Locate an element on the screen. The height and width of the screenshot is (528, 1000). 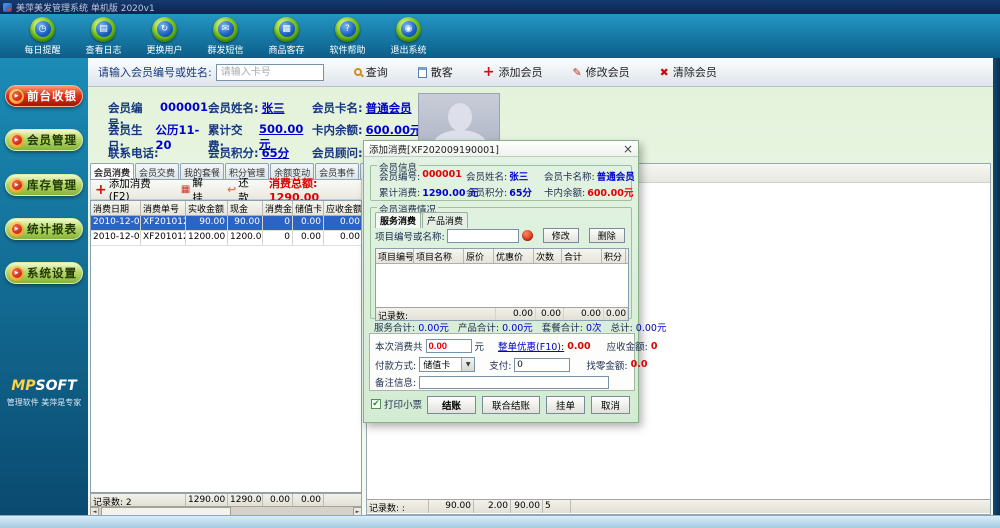
add-member-button: + 添加会员 is located at coordinates (513, 72).